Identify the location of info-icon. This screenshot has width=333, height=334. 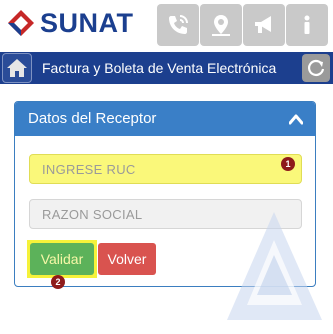
(307, 24).